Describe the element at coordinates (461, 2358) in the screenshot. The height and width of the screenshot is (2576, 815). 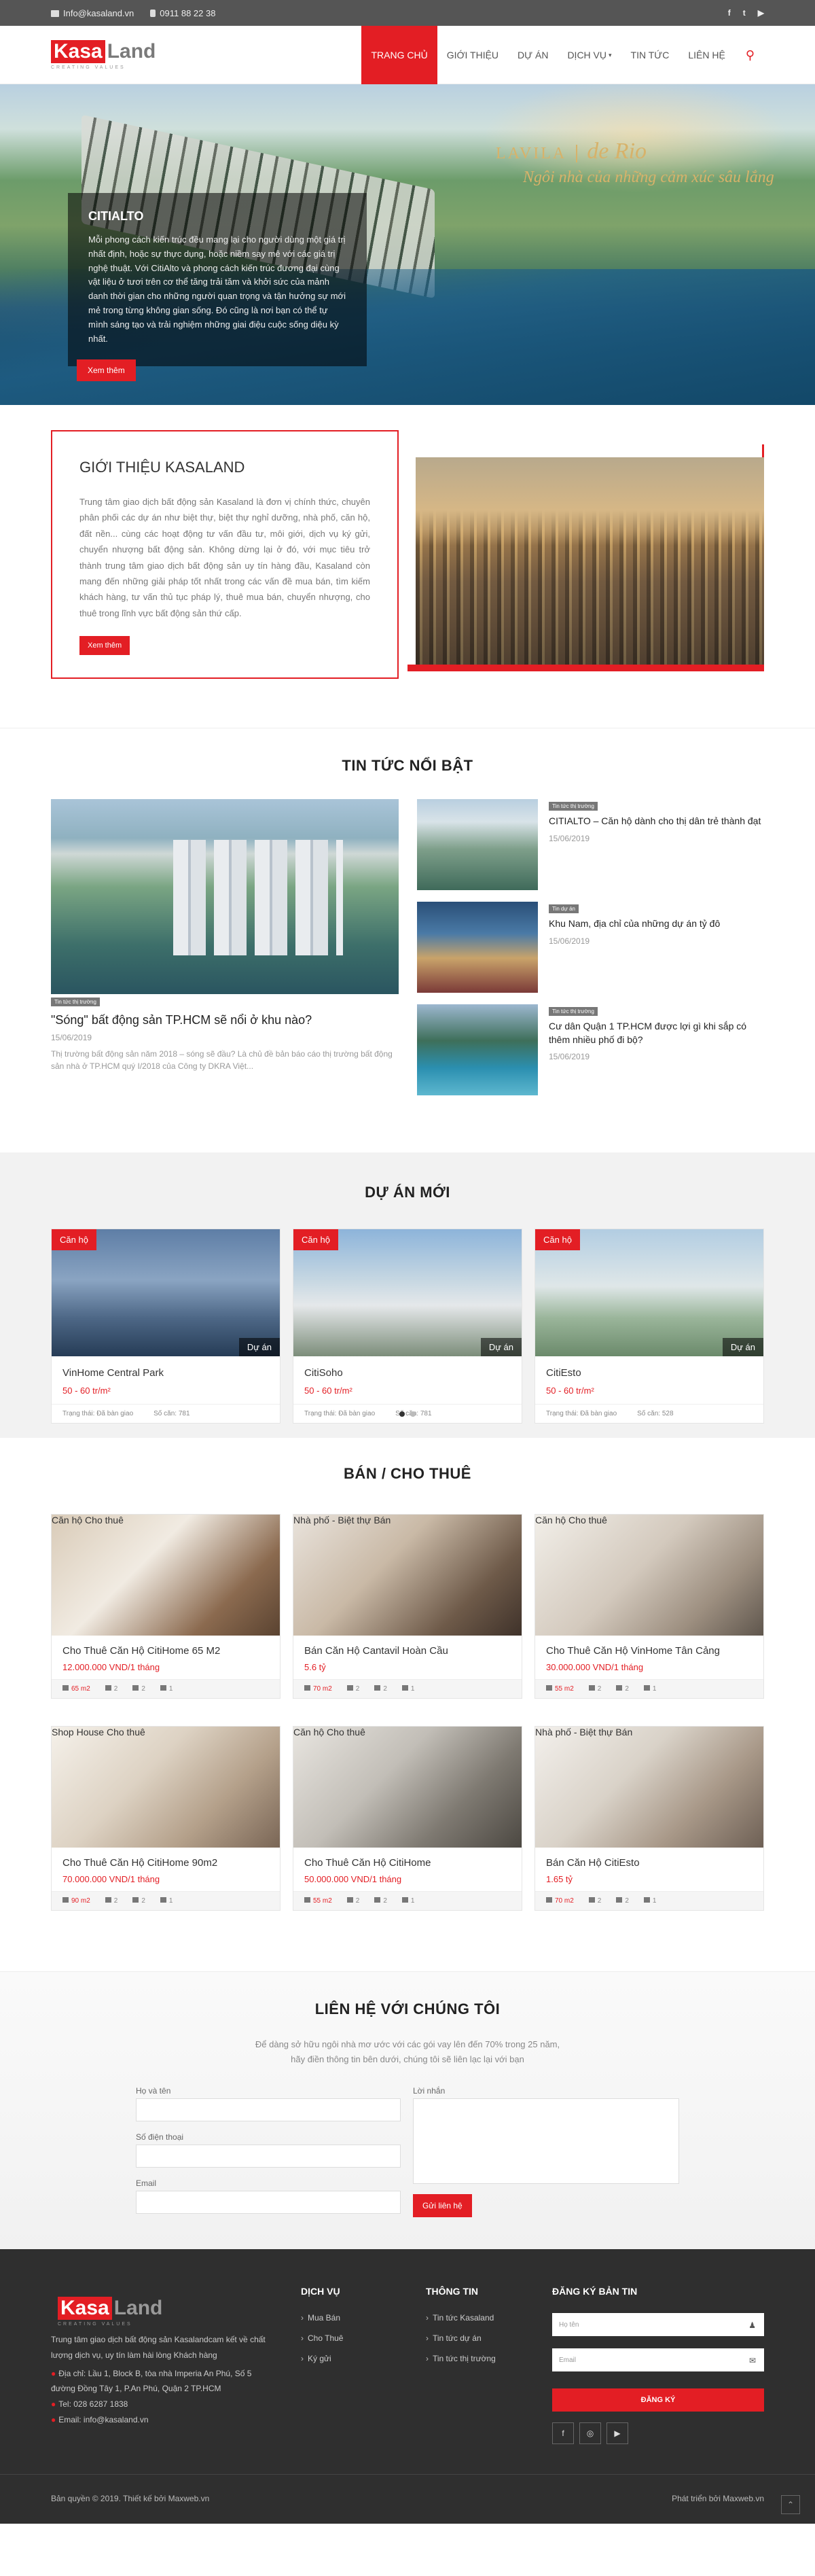
I see `footer-link: Tin tức thị trường` at that location.